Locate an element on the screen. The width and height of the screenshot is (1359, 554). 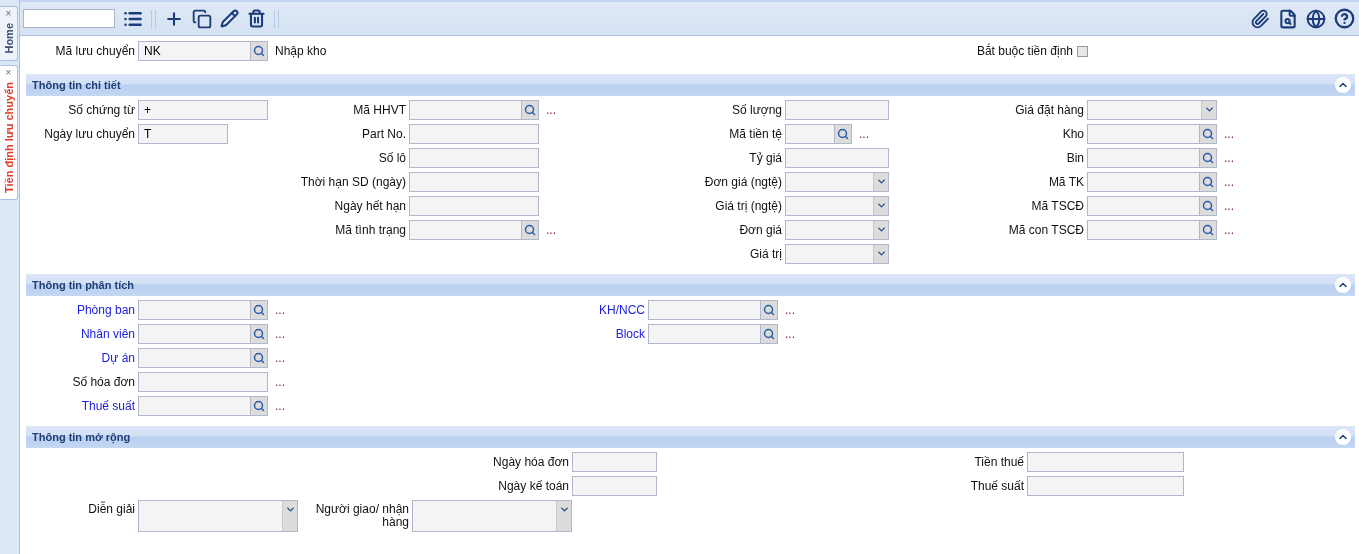
field-label: Thuế suất is located at coordinates (80, 406).